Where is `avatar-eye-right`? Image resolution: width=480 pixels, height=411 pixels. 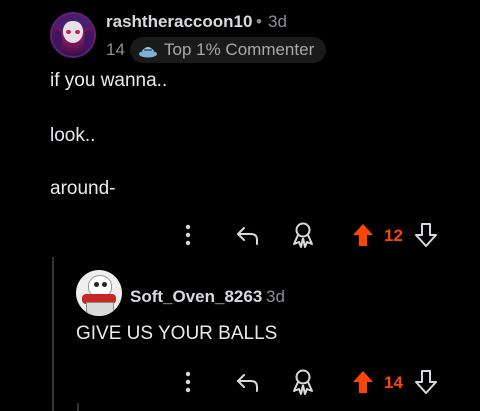
avatar-eye-right is located at coordinates (104, 284).